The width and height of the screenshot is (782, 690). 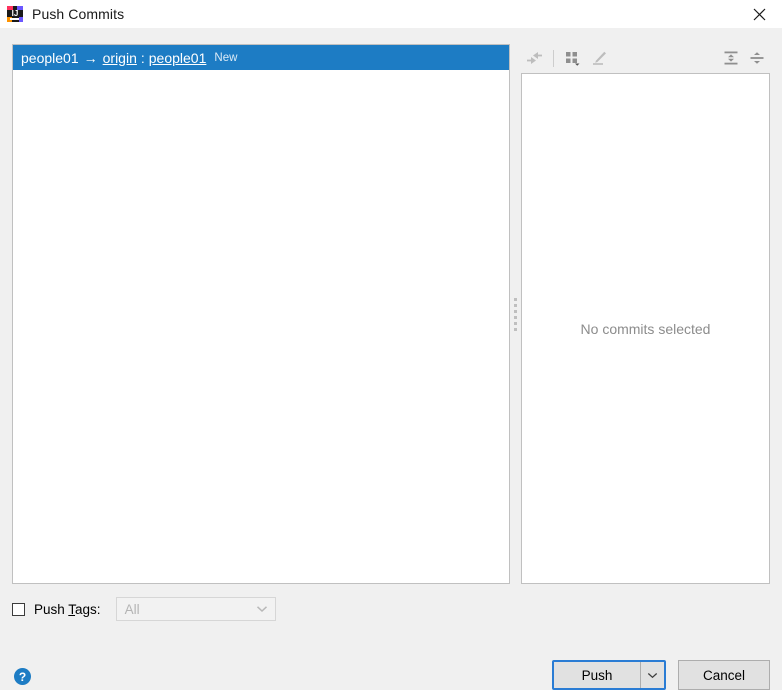 What do you see at coordinates (573, 58) in the screenshot?
I see `group-by-icon` at bounding box center [573, 58].